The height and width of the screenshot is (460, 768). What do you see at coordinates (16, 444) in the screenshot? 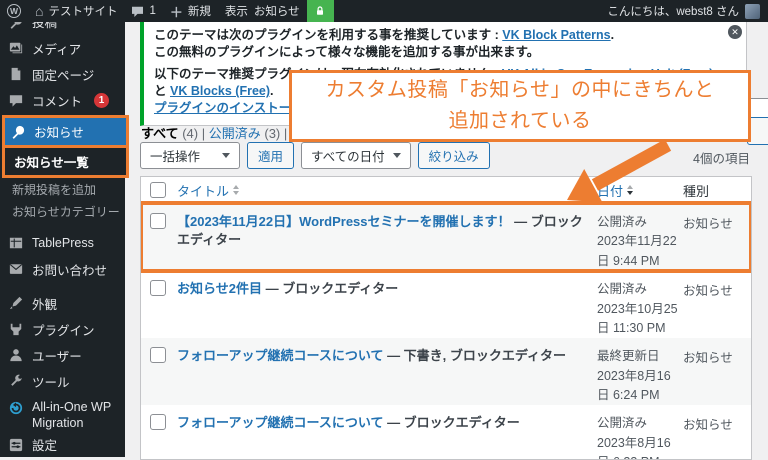
I see `settings-icon` at bounding box center [16, 444].